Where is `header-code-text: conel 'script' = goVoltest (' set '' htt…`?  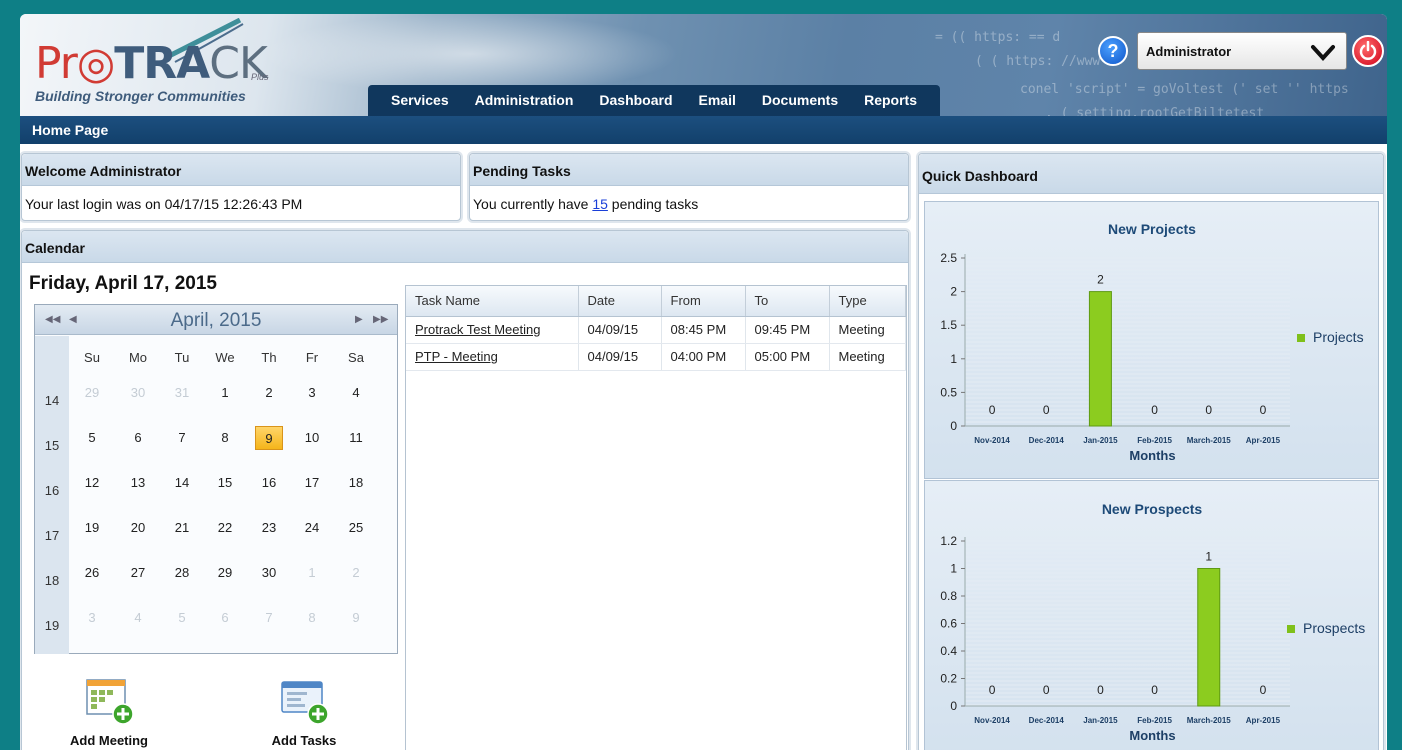 header-code-text: conel 'script' = goVoltest (' set '' htt… is located at coordinates (1184, 89).